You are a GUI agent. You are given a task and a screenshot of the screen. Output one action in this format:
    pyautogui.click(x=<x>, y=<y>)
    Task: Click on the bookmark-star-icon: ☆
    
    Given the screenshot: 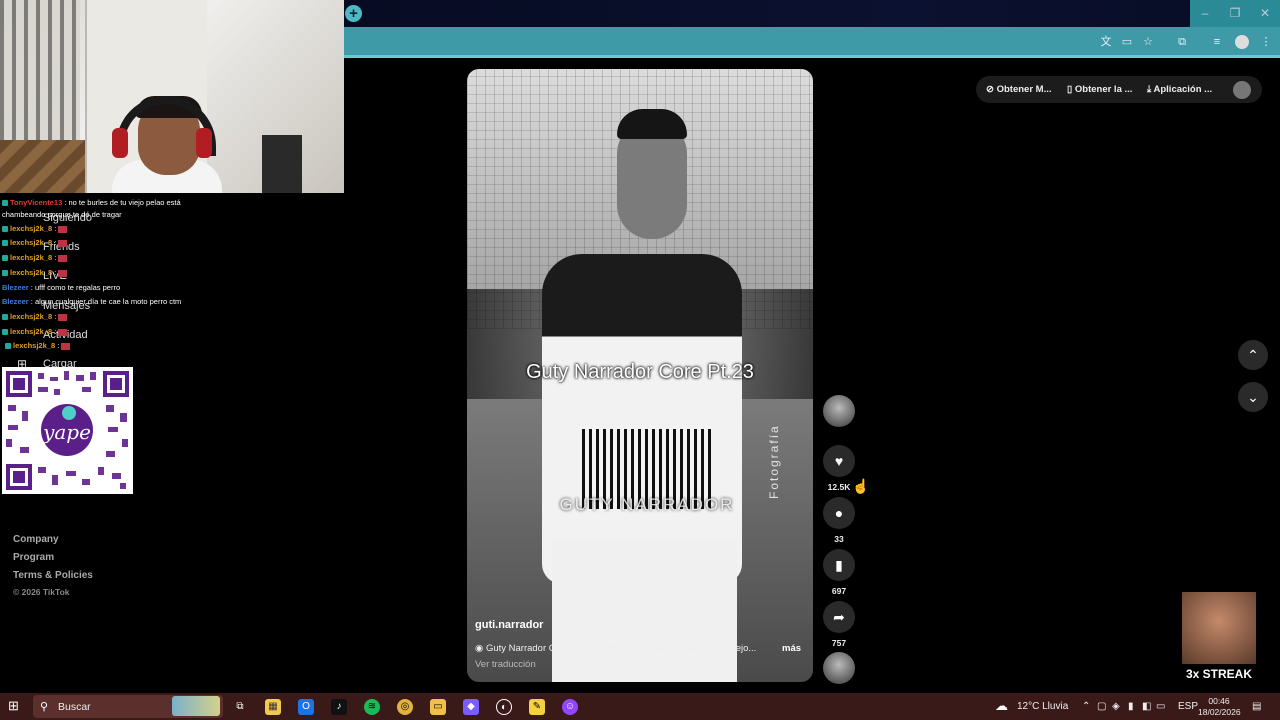 What is the action you would take?
    pyautogui.click(x=1148, y=42)
    